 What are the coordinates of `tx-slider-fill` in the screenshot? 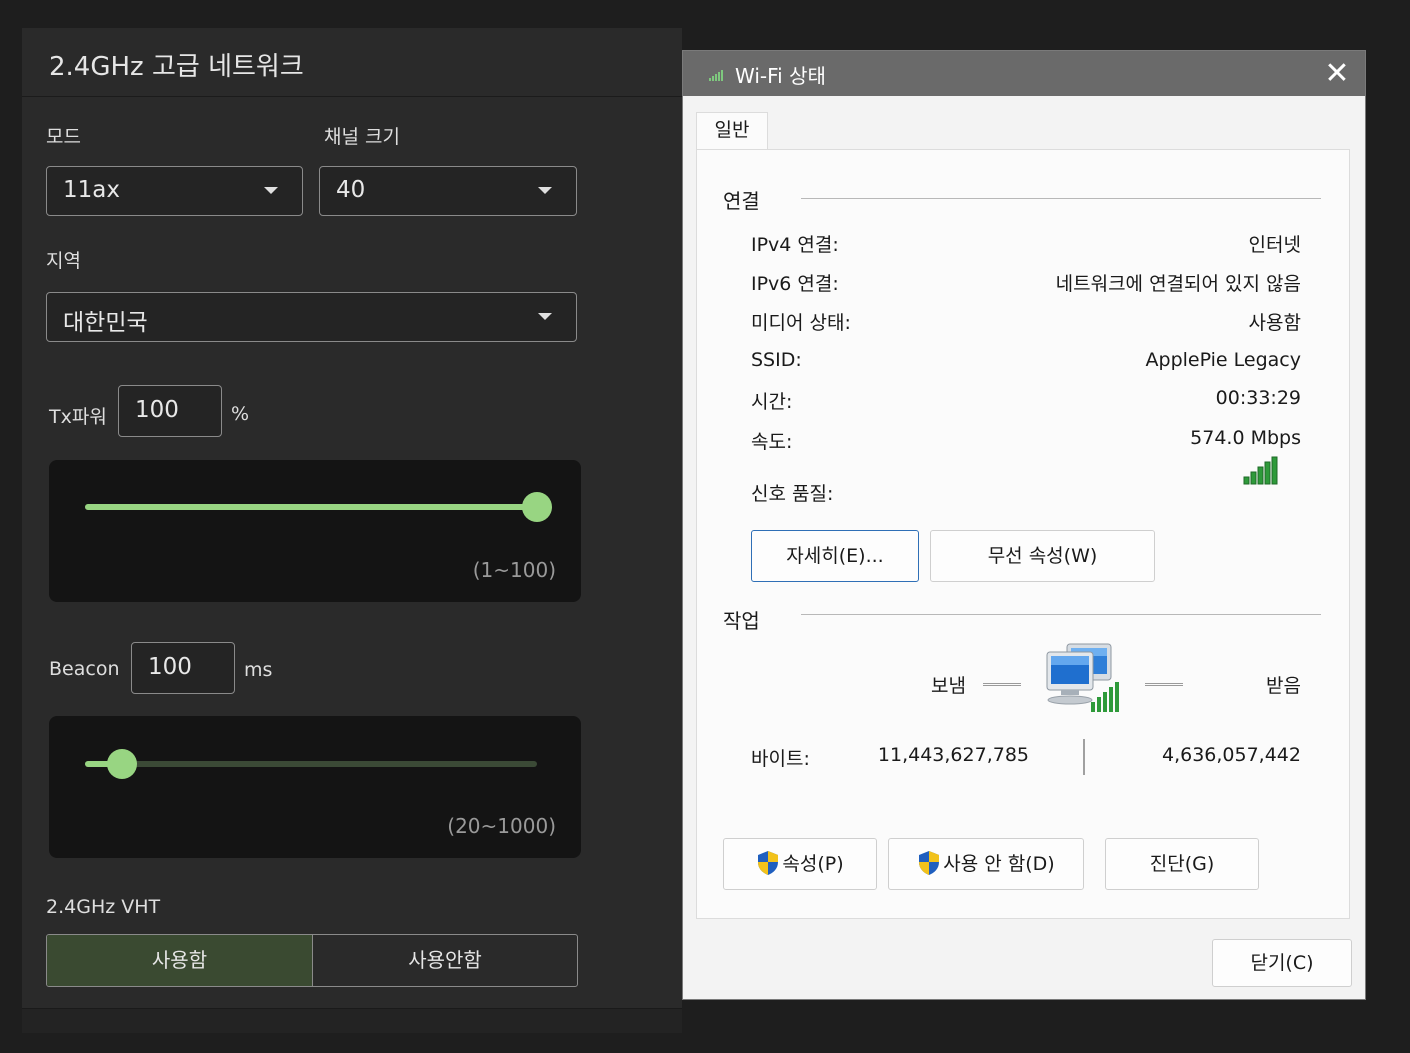 It's located at (311, 507).